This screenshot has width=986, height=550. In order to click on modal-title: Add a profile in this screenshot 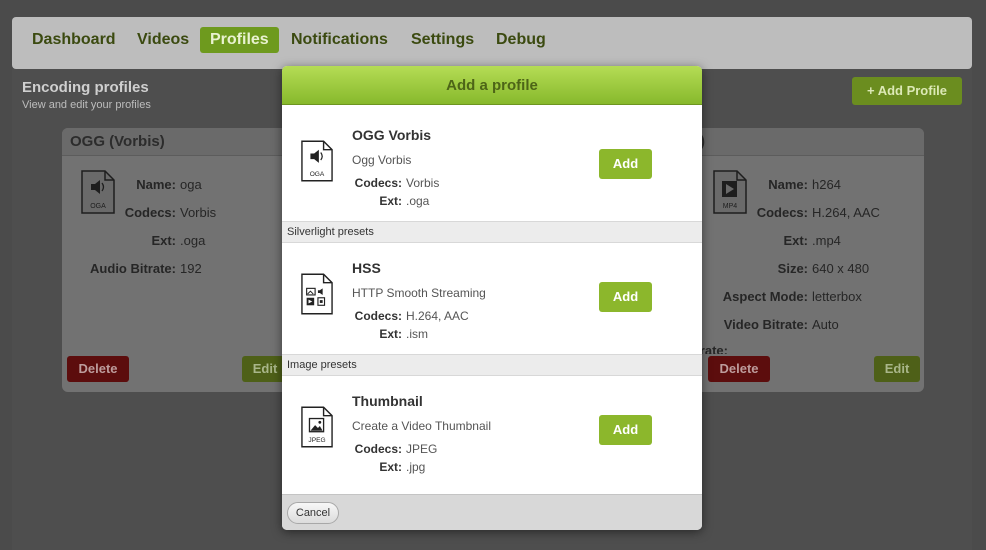, I will do `click(492, 85)`.